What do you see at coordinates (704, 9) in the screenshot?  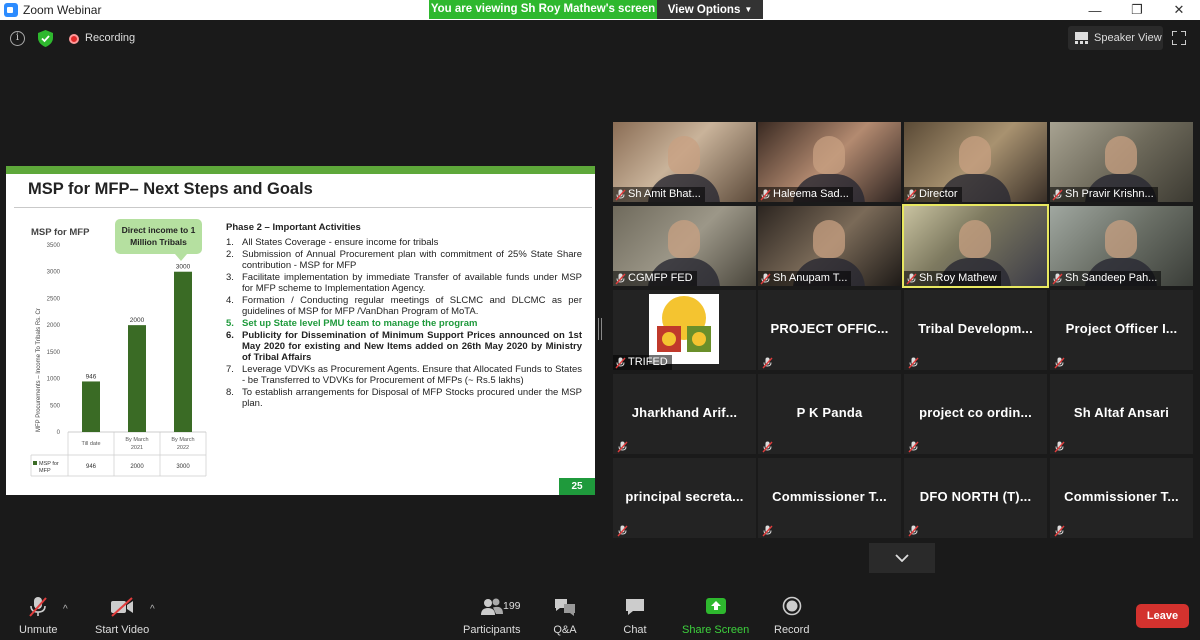 I see `view-options-label: View Options` at bounding box center [704, 9].